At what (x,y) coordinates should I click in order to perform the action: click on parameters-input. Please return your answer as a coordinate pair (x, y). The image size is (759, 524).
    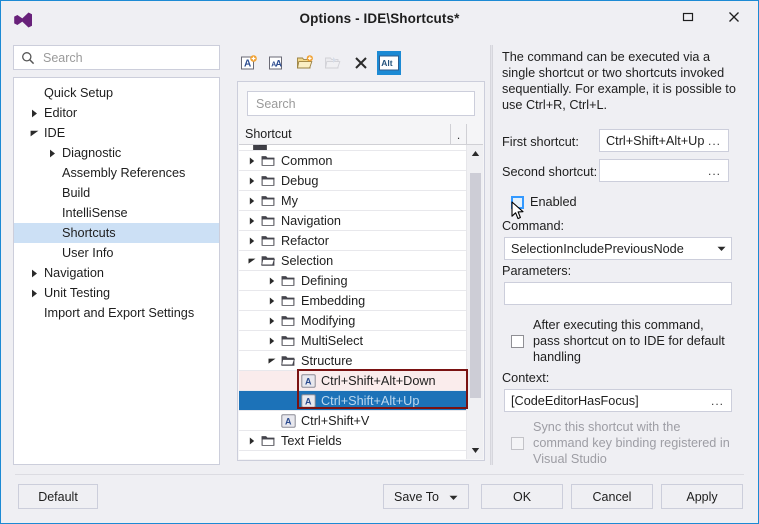
    Looking at the image, I should click on (618, 293).